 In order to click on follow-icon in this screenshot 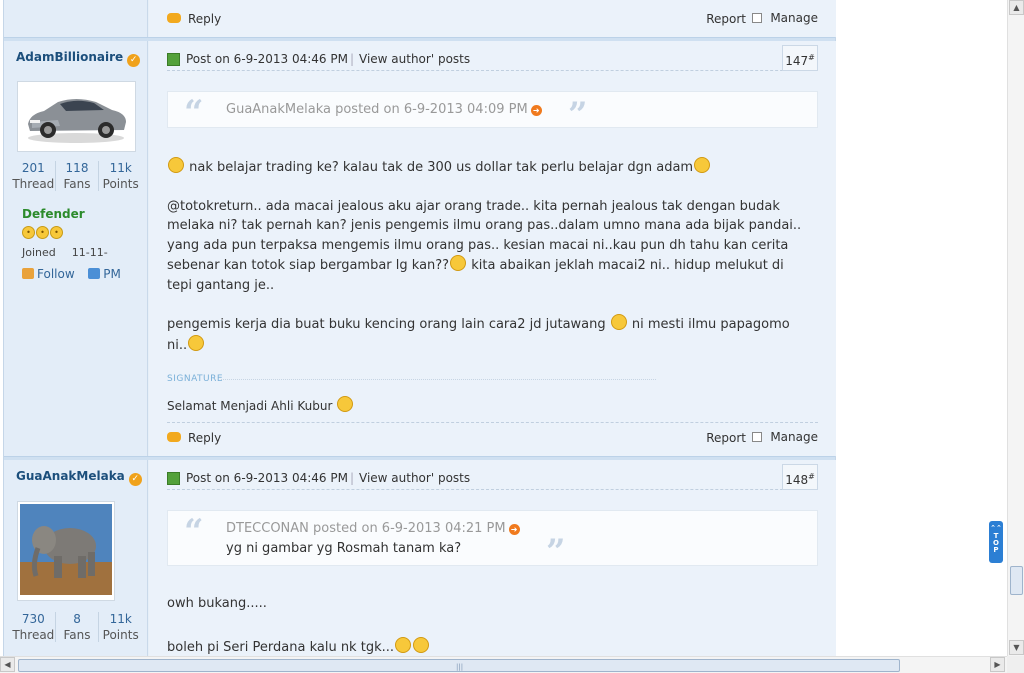, I will do `click(28, 273)`.